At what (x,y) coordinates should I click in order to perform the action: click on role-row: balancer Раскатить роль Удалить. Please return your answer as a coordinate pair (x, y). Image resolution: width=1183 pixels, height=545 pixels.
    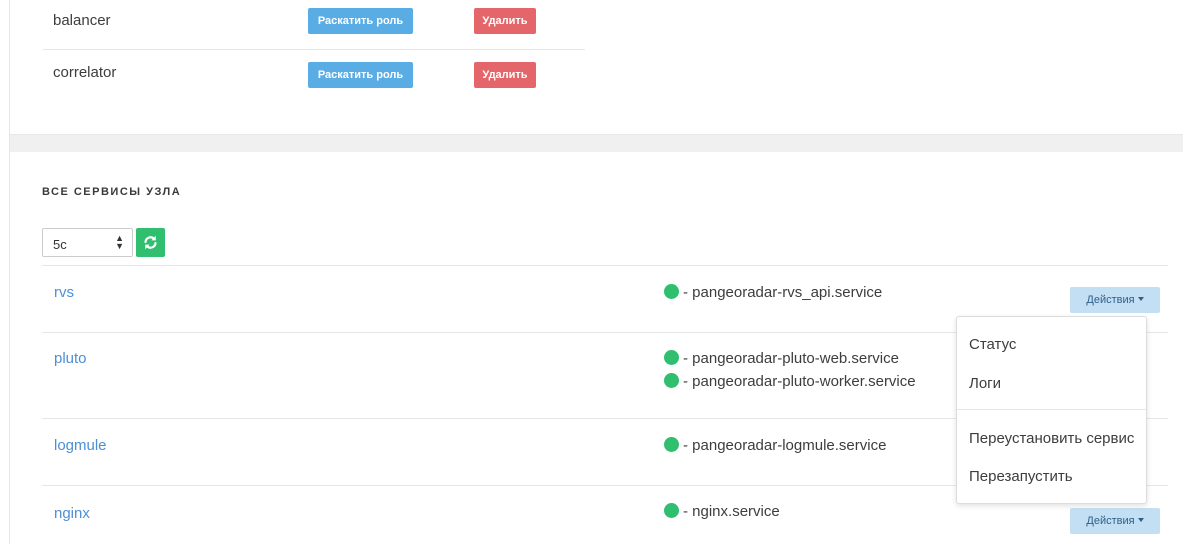
    Looking at the image, I should click on (314, 25).